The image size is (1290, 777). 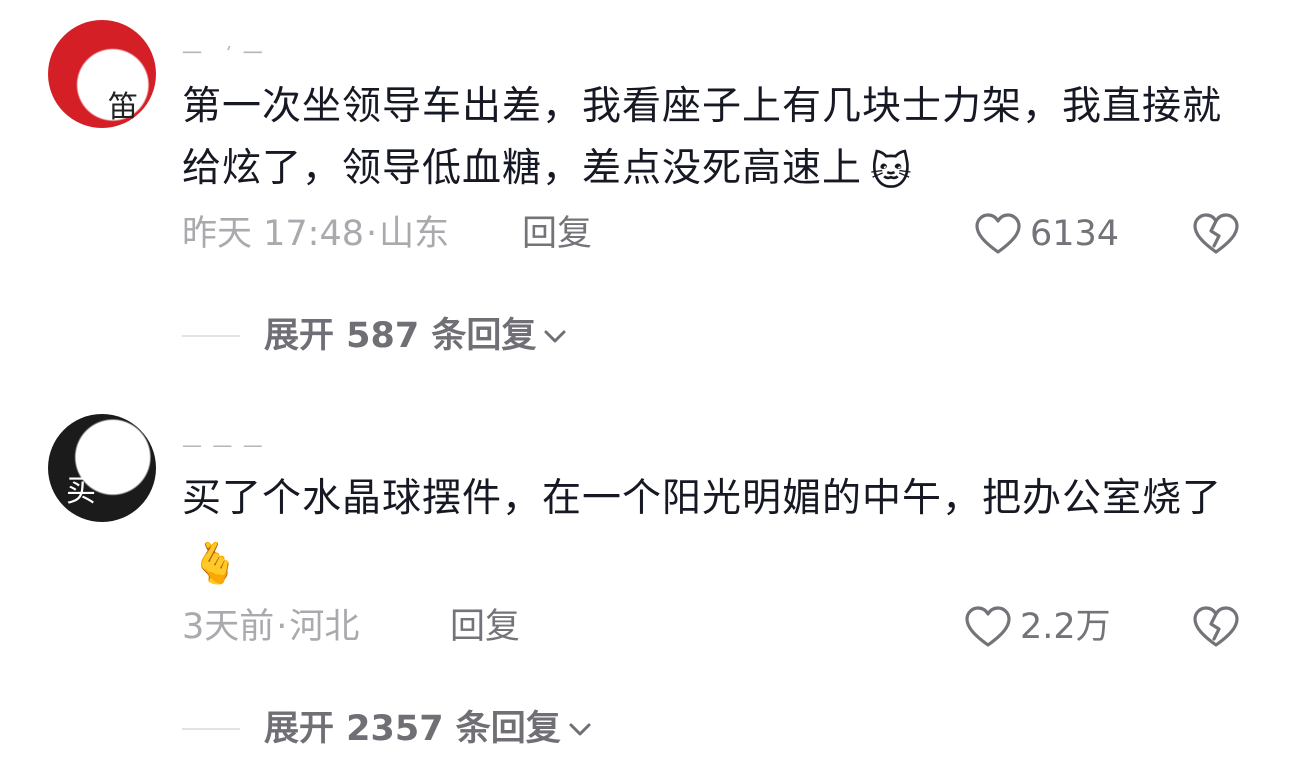 What do you see at coordinates (228, 627) in the screenshot?
I see `comment-time: 3天前` at bounding box center [228, 627].